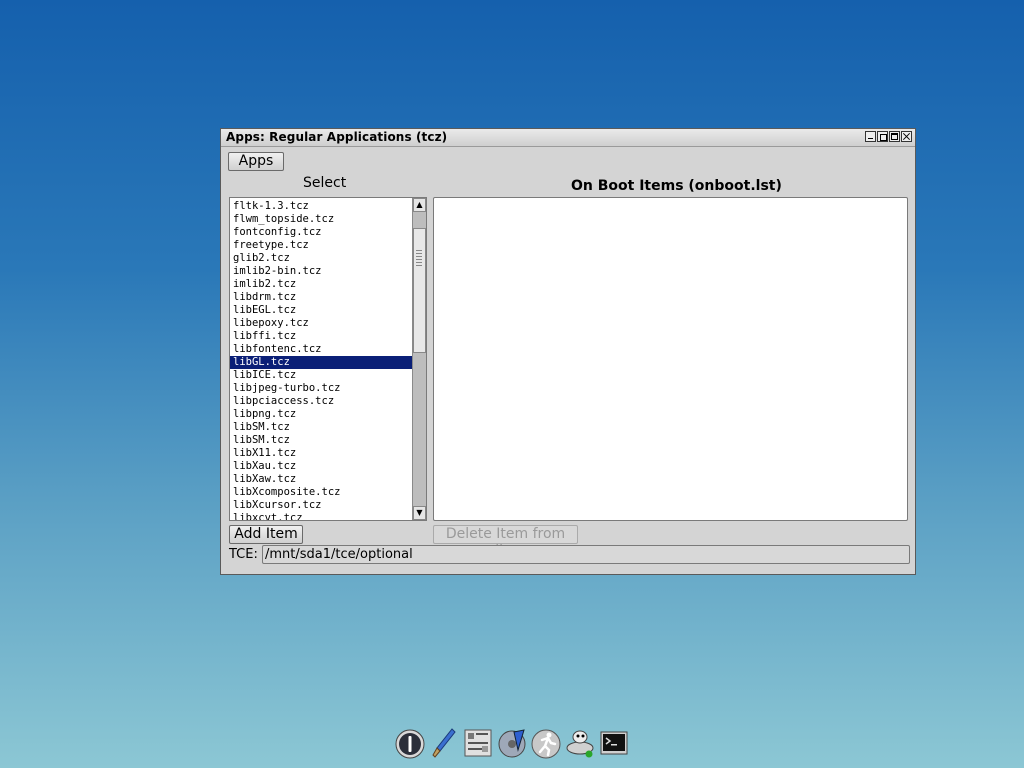 This screenshot has width=1024, height=768. What do you see at coordinates (586, 554) in the screenshot?
I see `tce-path-field: /mnt/sda1/tce/optional` at bounding box center [586, 554].